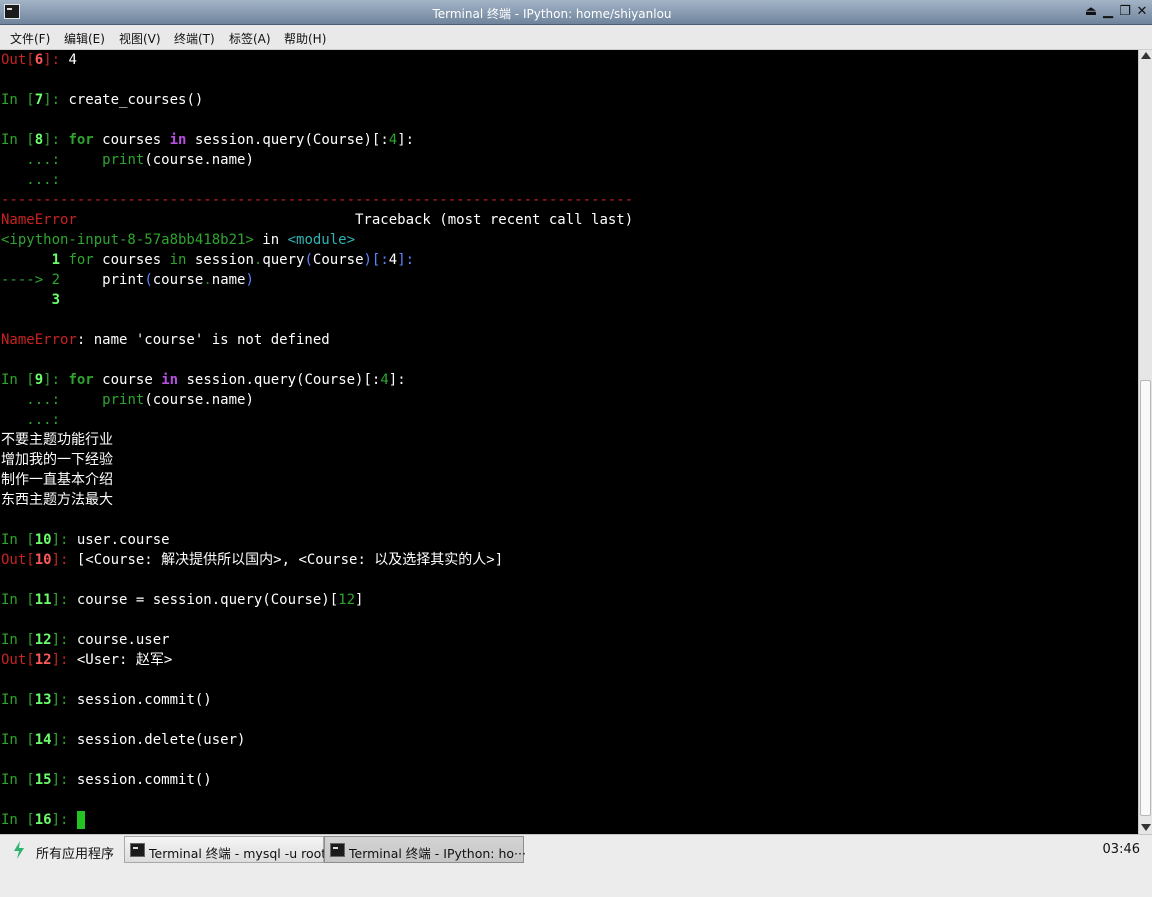  Describe the element at coordinates (144, 780) in the screenshot. I see `terminal-text: session.commit()` at that location.